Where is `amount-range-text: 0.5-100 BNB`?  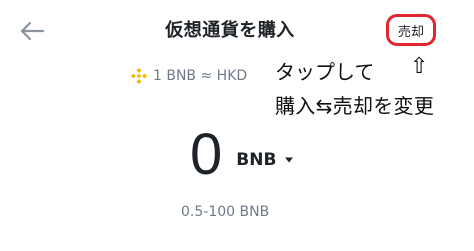
amount-range-text: 0.5-100 BNB is located at coordinates (225, 212).